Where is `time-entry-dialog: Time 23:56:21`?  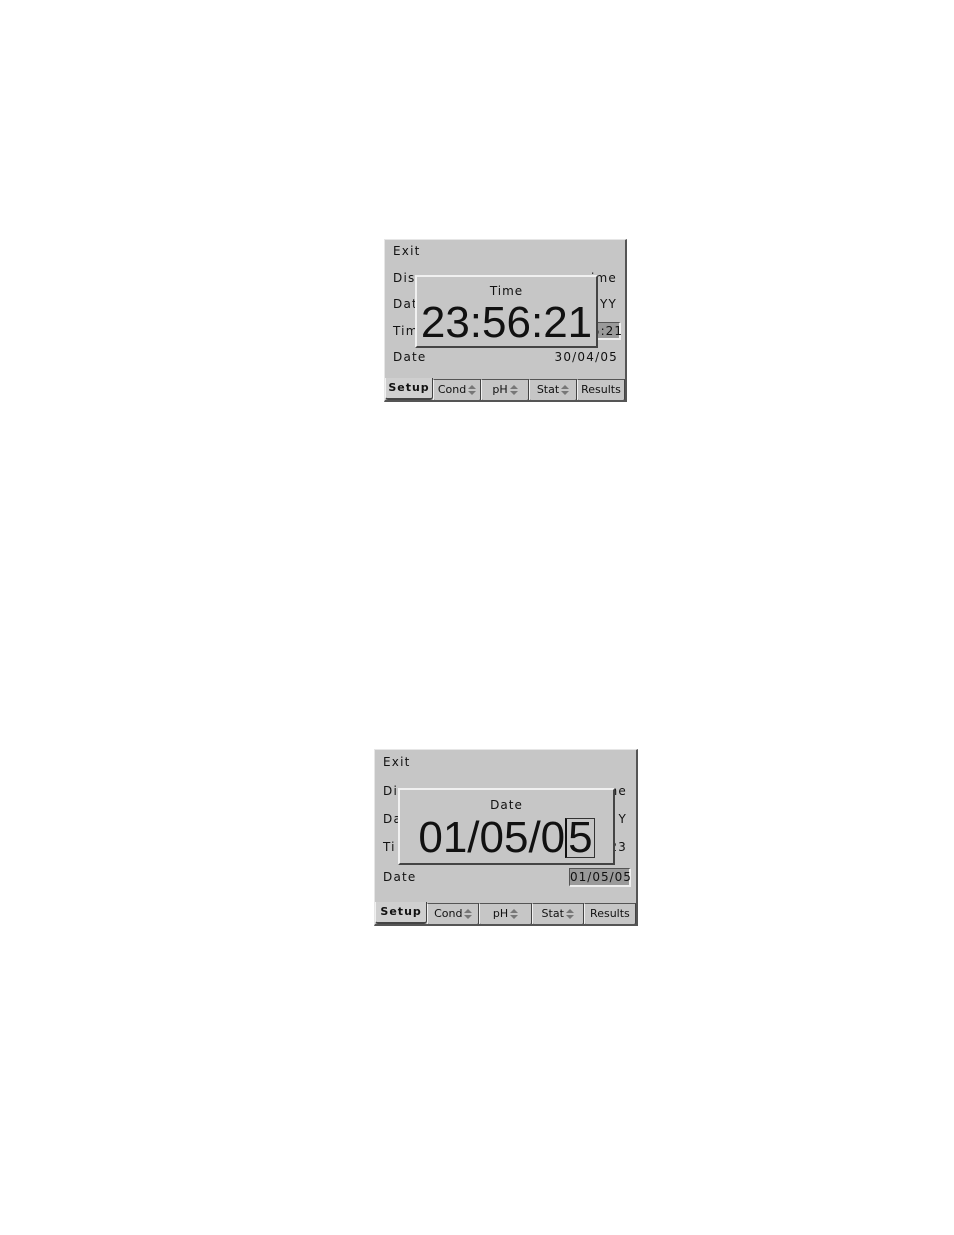 time-entry-dialog: Time 23:56:21 is located at coordinates (506, 311).